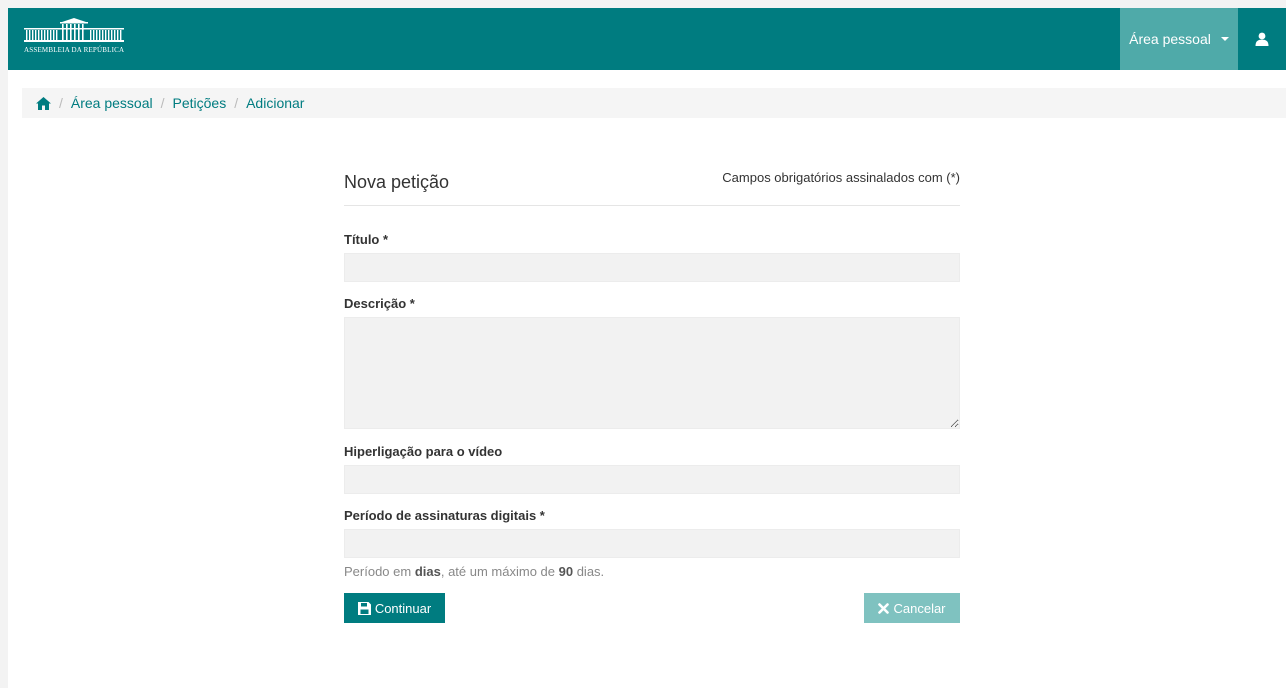  What do you see at coordinates (366, 239) in the screenshot?
I see `titulo-label: Título *` at bounding box center [366, 239].